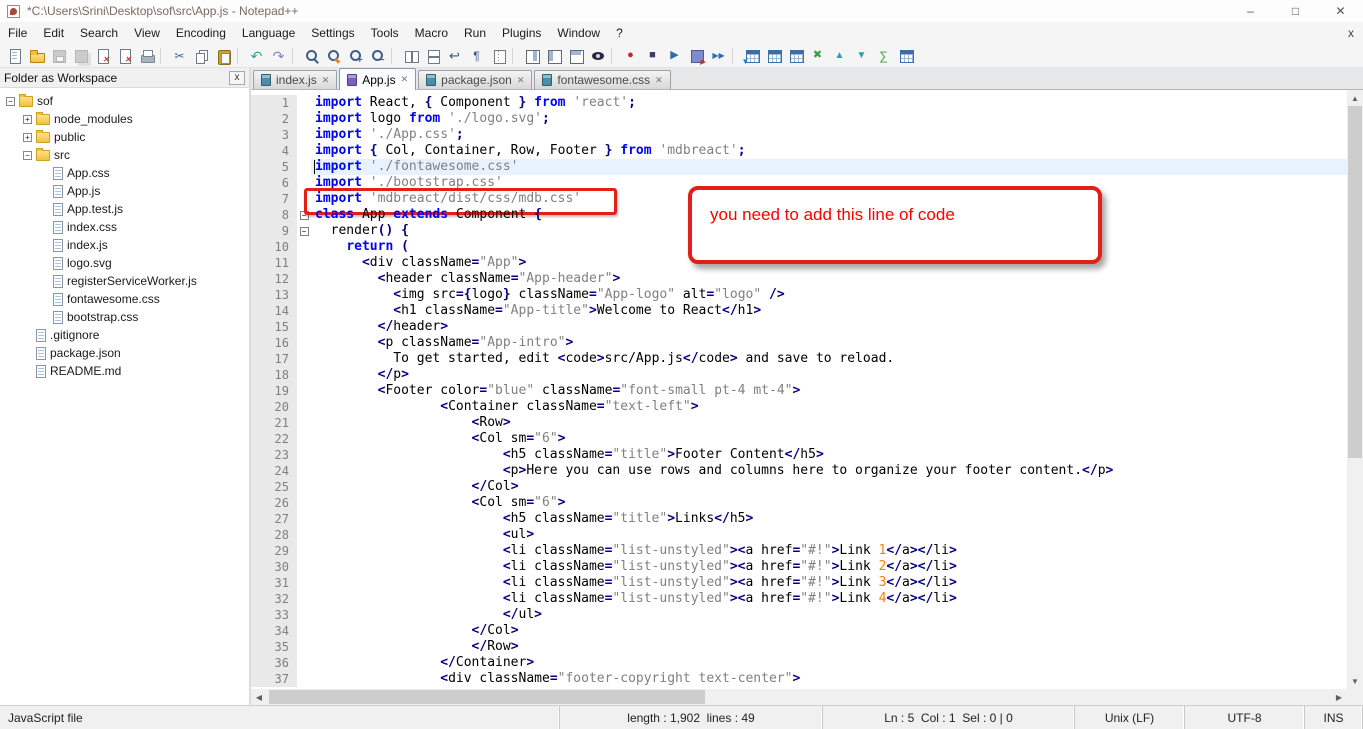  I want to click on menu-settings: Settings, so click(332, 33).